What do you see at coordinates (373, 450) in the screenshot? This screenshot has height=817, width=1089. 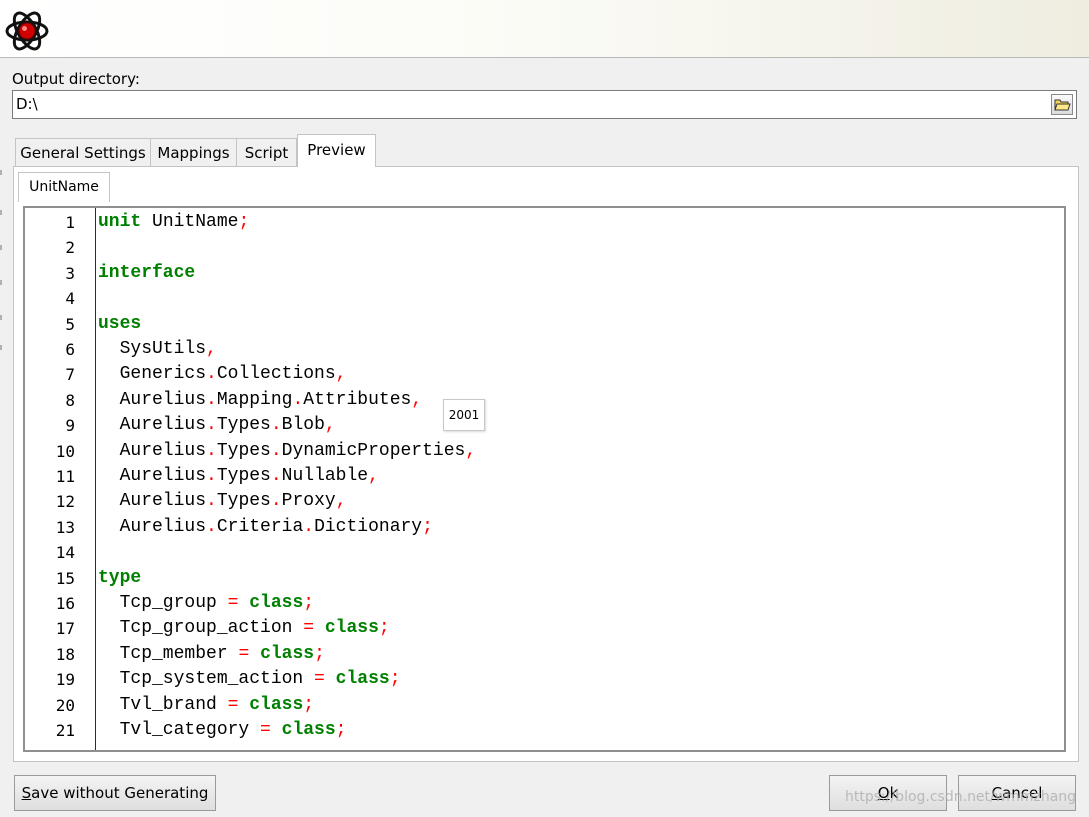 I see `identifier-token: DynamicProperties` at bounding box center [373, 450].